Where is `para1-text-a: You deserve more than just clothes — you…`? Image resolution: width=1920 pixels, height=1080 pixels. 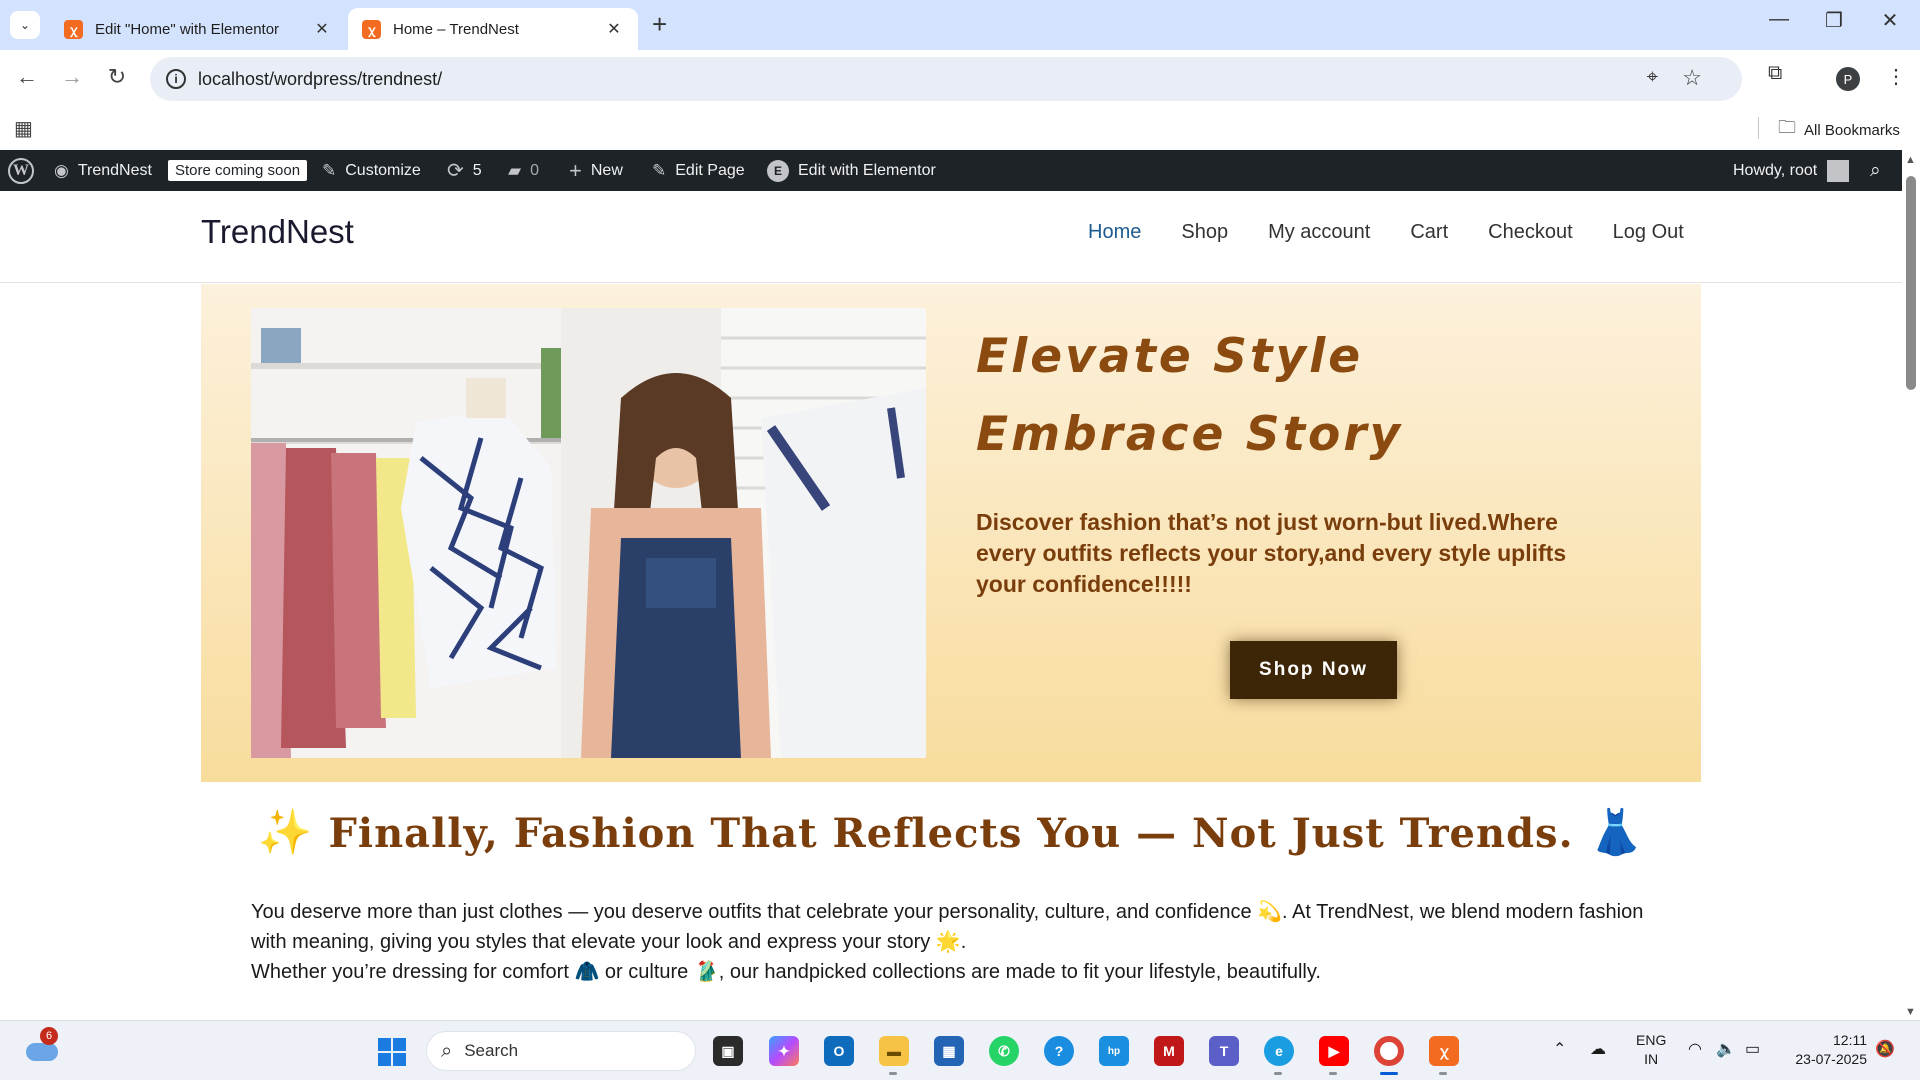 para1-text-a: You deserve more than just clothes — you… is located at coordinates (754, 912).